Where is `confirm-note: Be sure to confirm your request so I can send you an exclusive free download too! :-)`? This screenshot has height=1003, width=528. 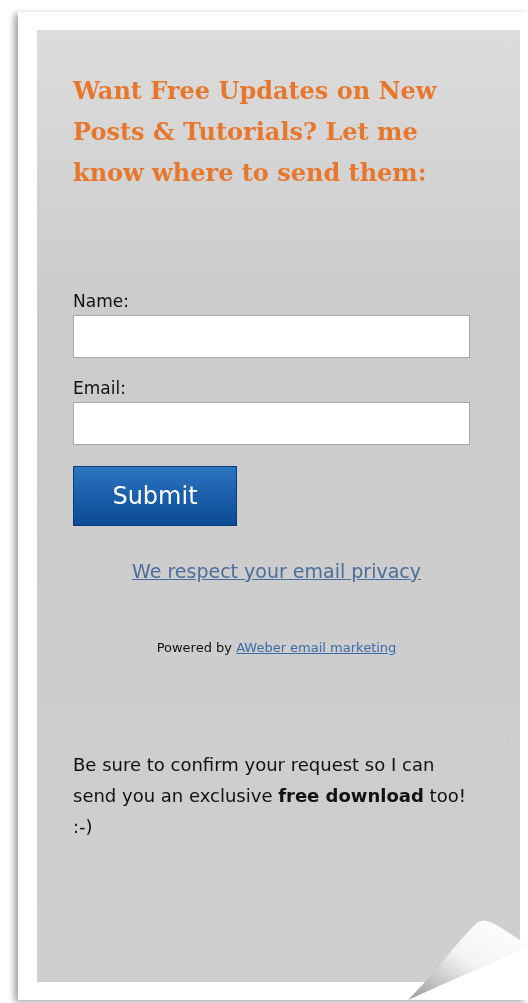
confirm-note: Be sure to confirm your request so I can send you an exclusive free download too! :-) is located at coordinates (270, 796).